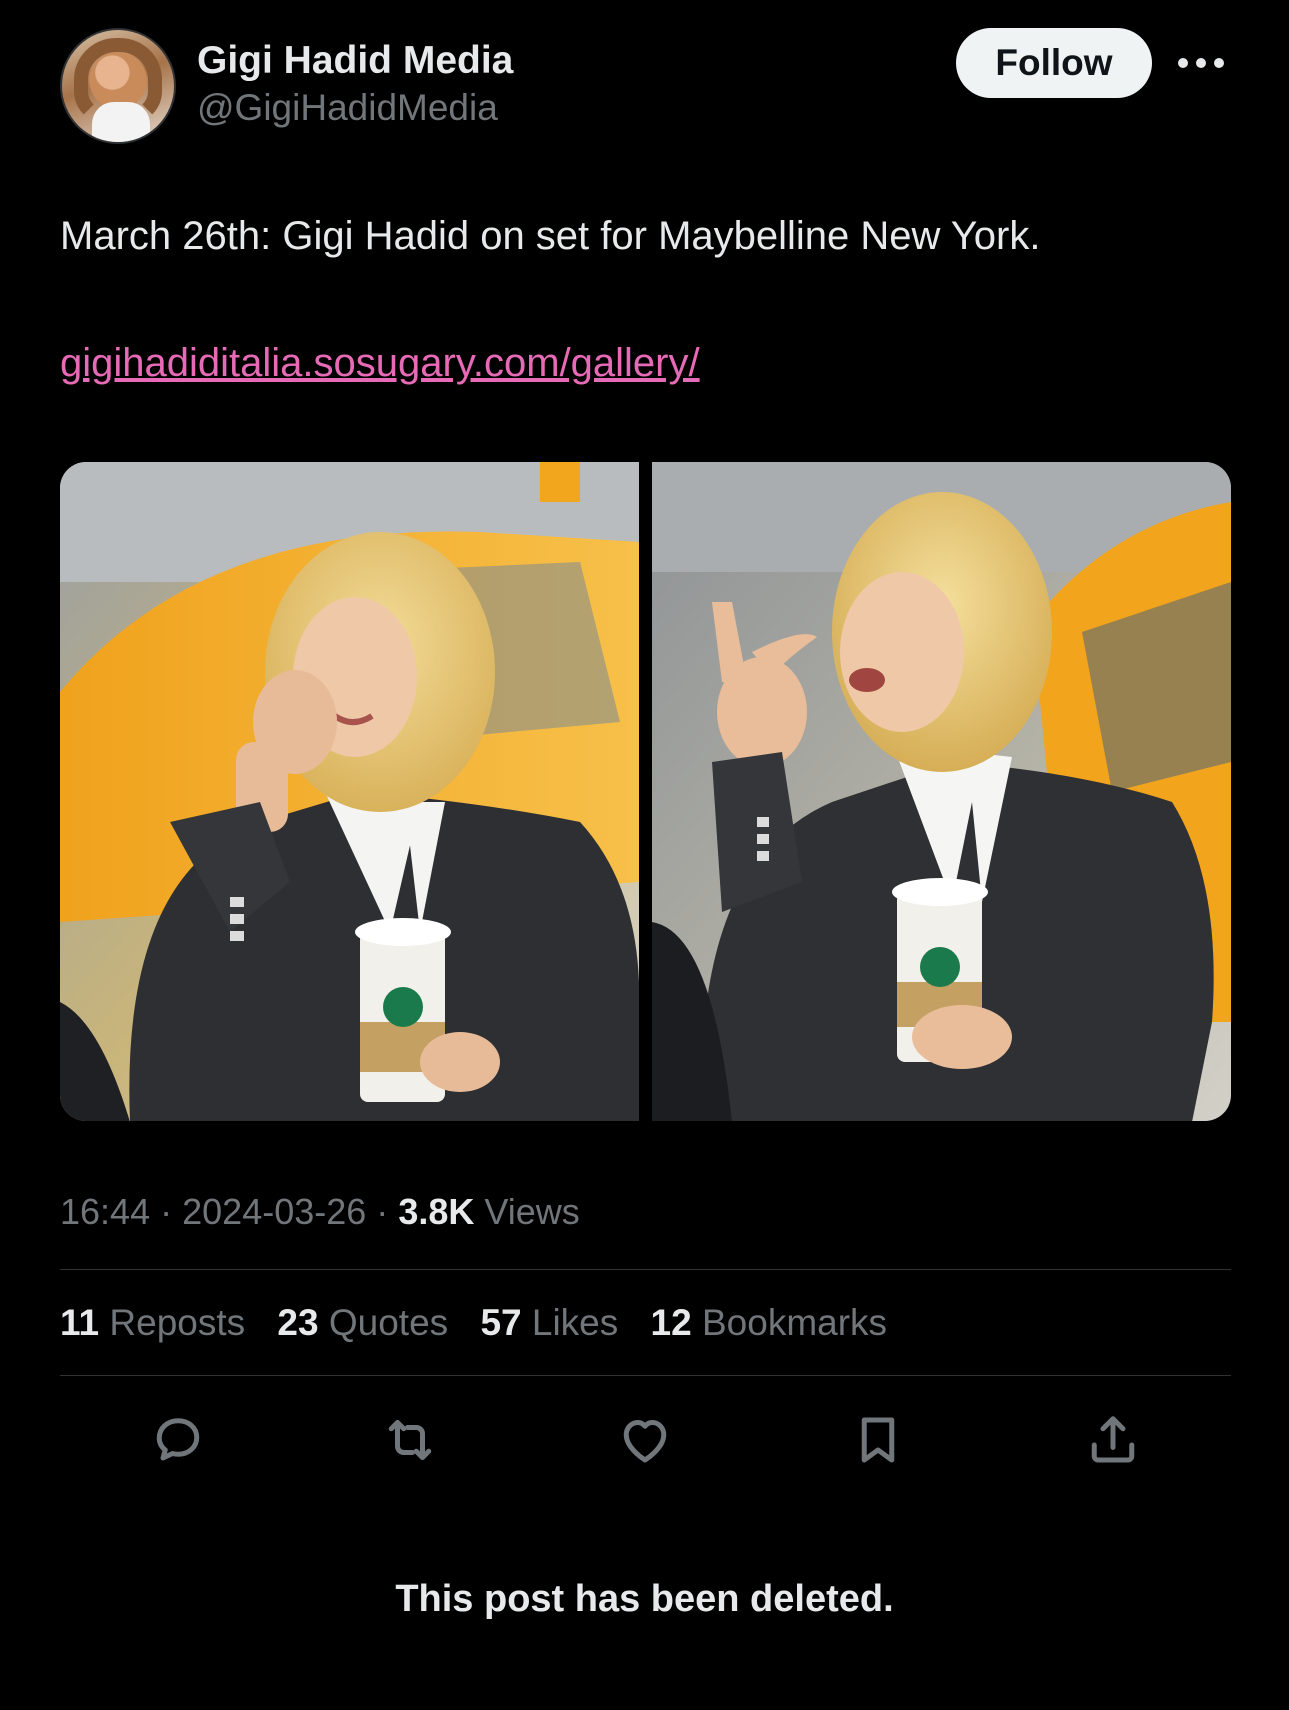  I want to click on tweet-date: 2024-03-26, so click(274, 1211).